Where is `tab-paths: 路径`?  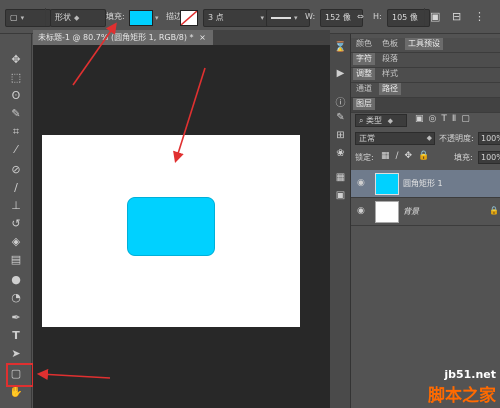 tab-paths: 路径 is located at coordinates (390, 89).